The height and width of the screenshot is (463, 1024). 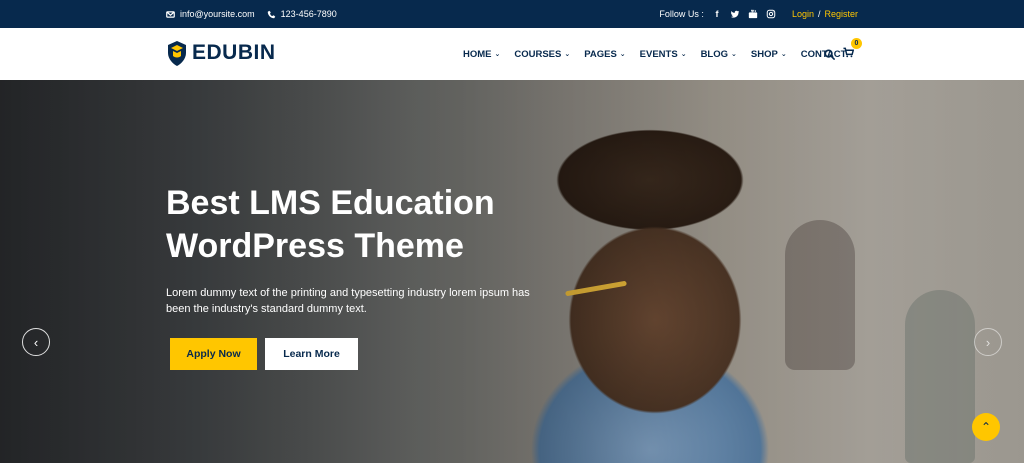 I want to click on nav-item-shop: SHOP ⌄, so click(x=769, y=54).